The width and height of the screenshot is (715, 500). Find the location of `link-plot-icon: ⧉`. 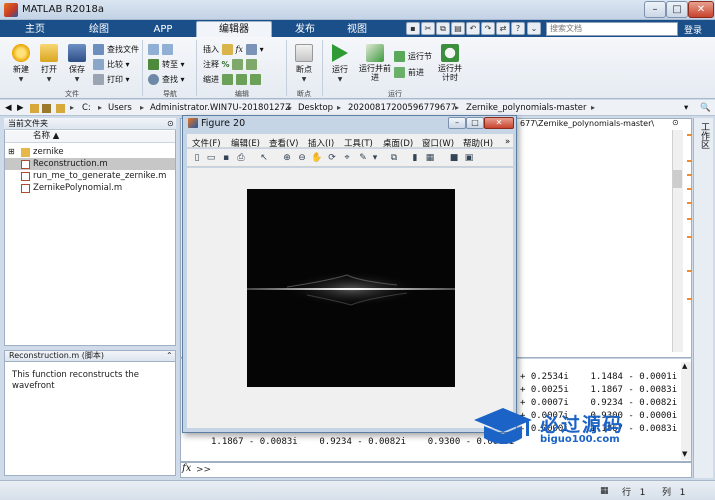

link-plot-icon: ⧉ is located at coordinates (394, 158).